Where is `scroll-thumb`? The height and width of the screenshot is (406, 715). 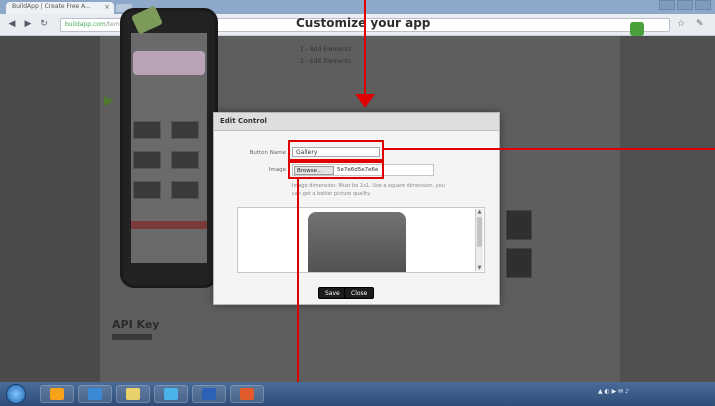 scroll-thumb is located at coordinates (479, 232).